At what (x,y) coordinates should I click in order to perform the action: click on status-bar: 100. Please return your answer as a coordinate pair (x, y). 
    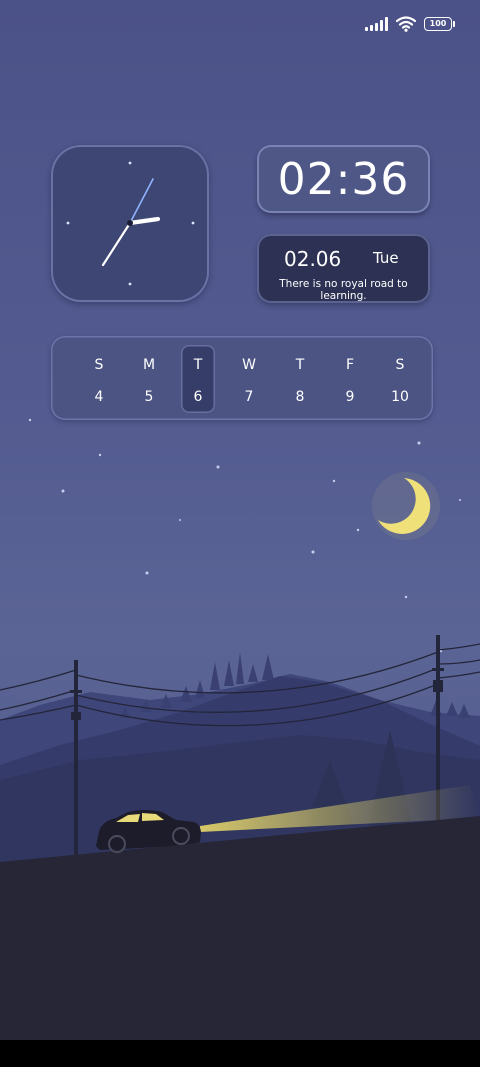
    Looking at the image, I should click on (410, 24).